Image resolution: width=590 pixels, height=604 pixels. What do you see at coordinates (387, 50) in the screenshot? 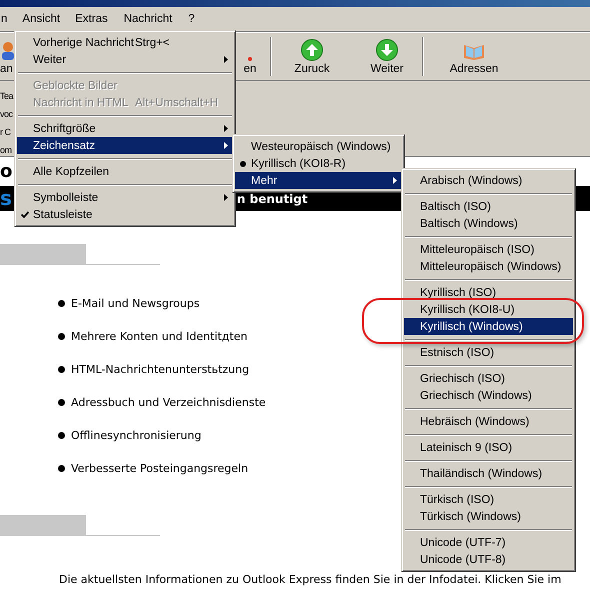
I see `arrow-down-icon` at bounding box center [387, 50].